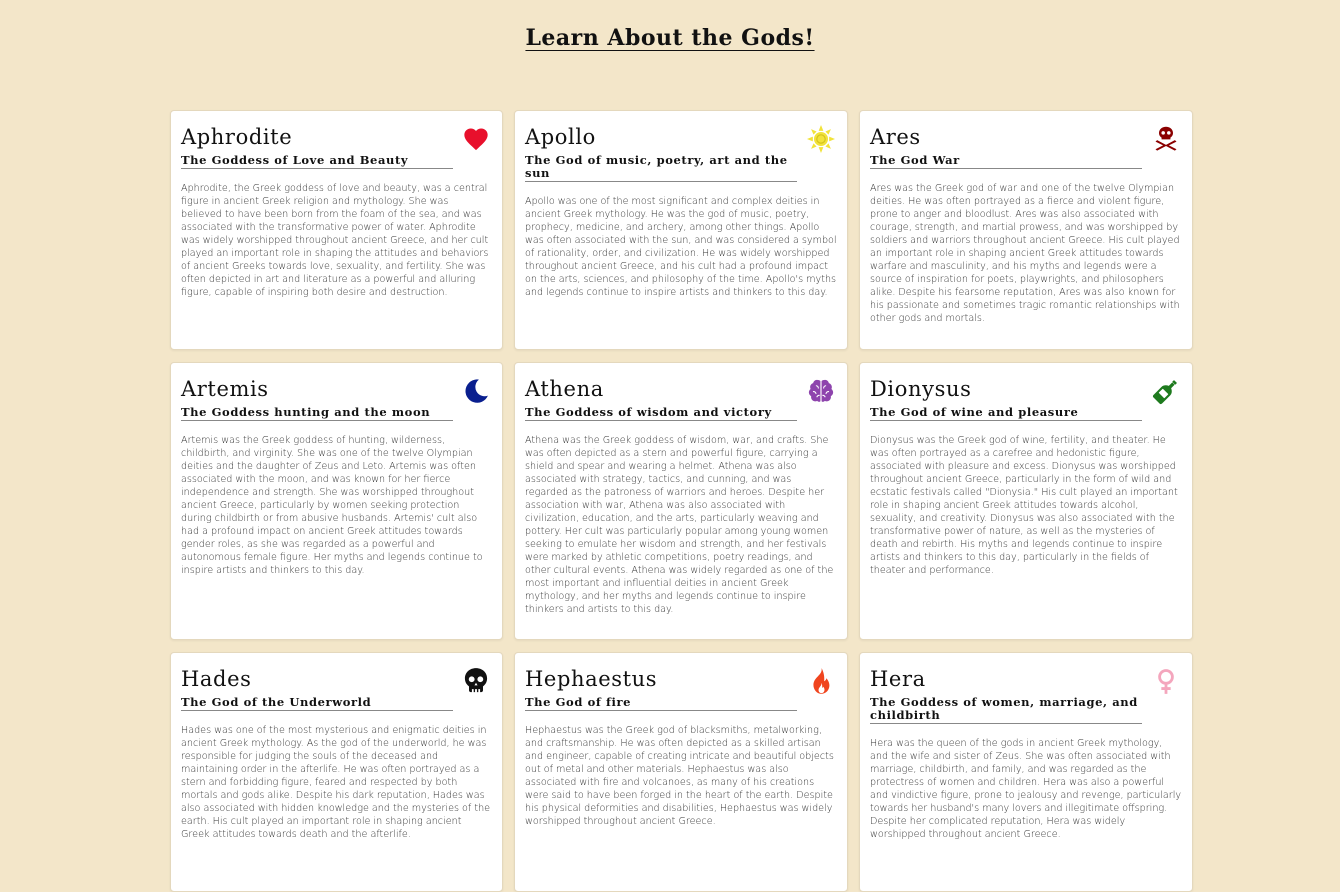  I want to click on god-subtitle: The Goddess of wisdom and victory, so click(661, 413).